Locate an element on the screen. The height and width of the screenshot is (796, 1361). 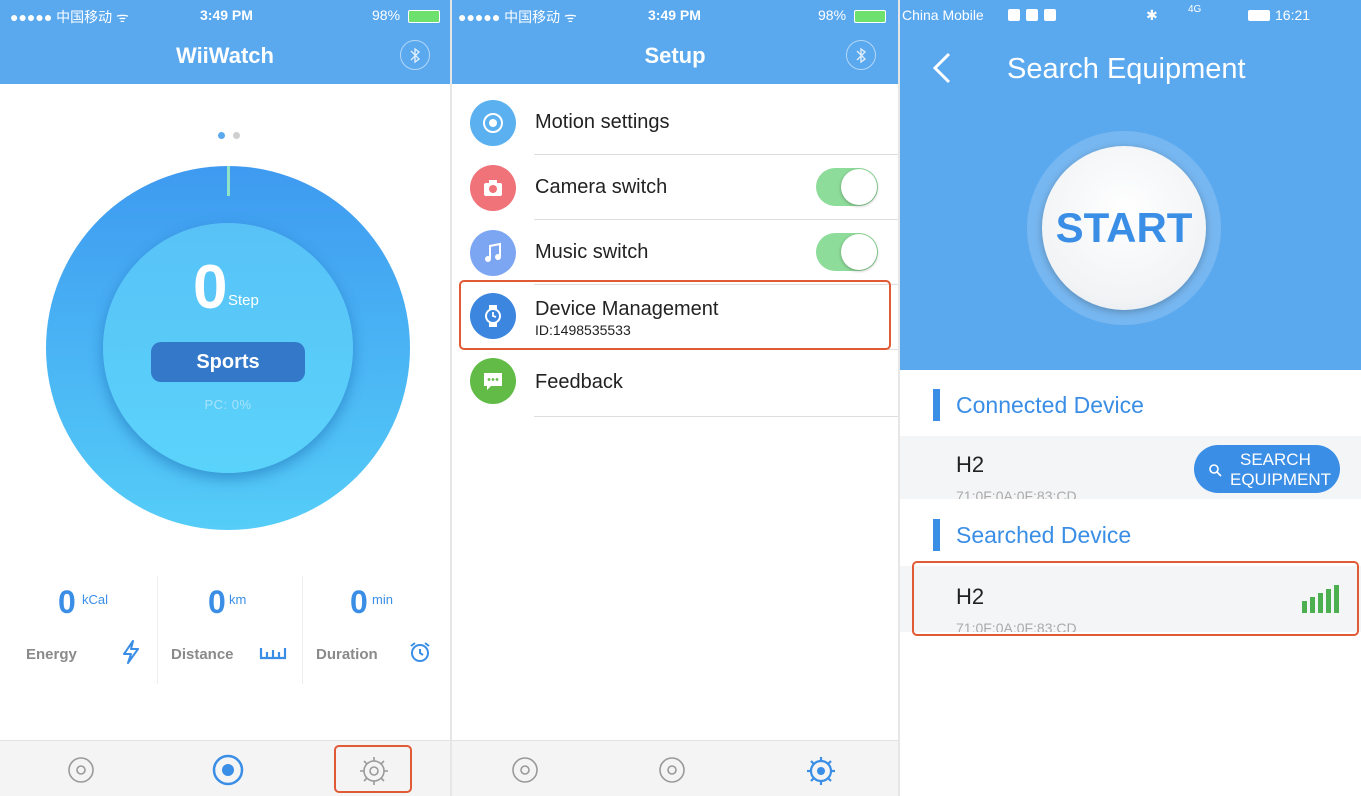
energy-label: Energy is located at coordinates (51, 654).